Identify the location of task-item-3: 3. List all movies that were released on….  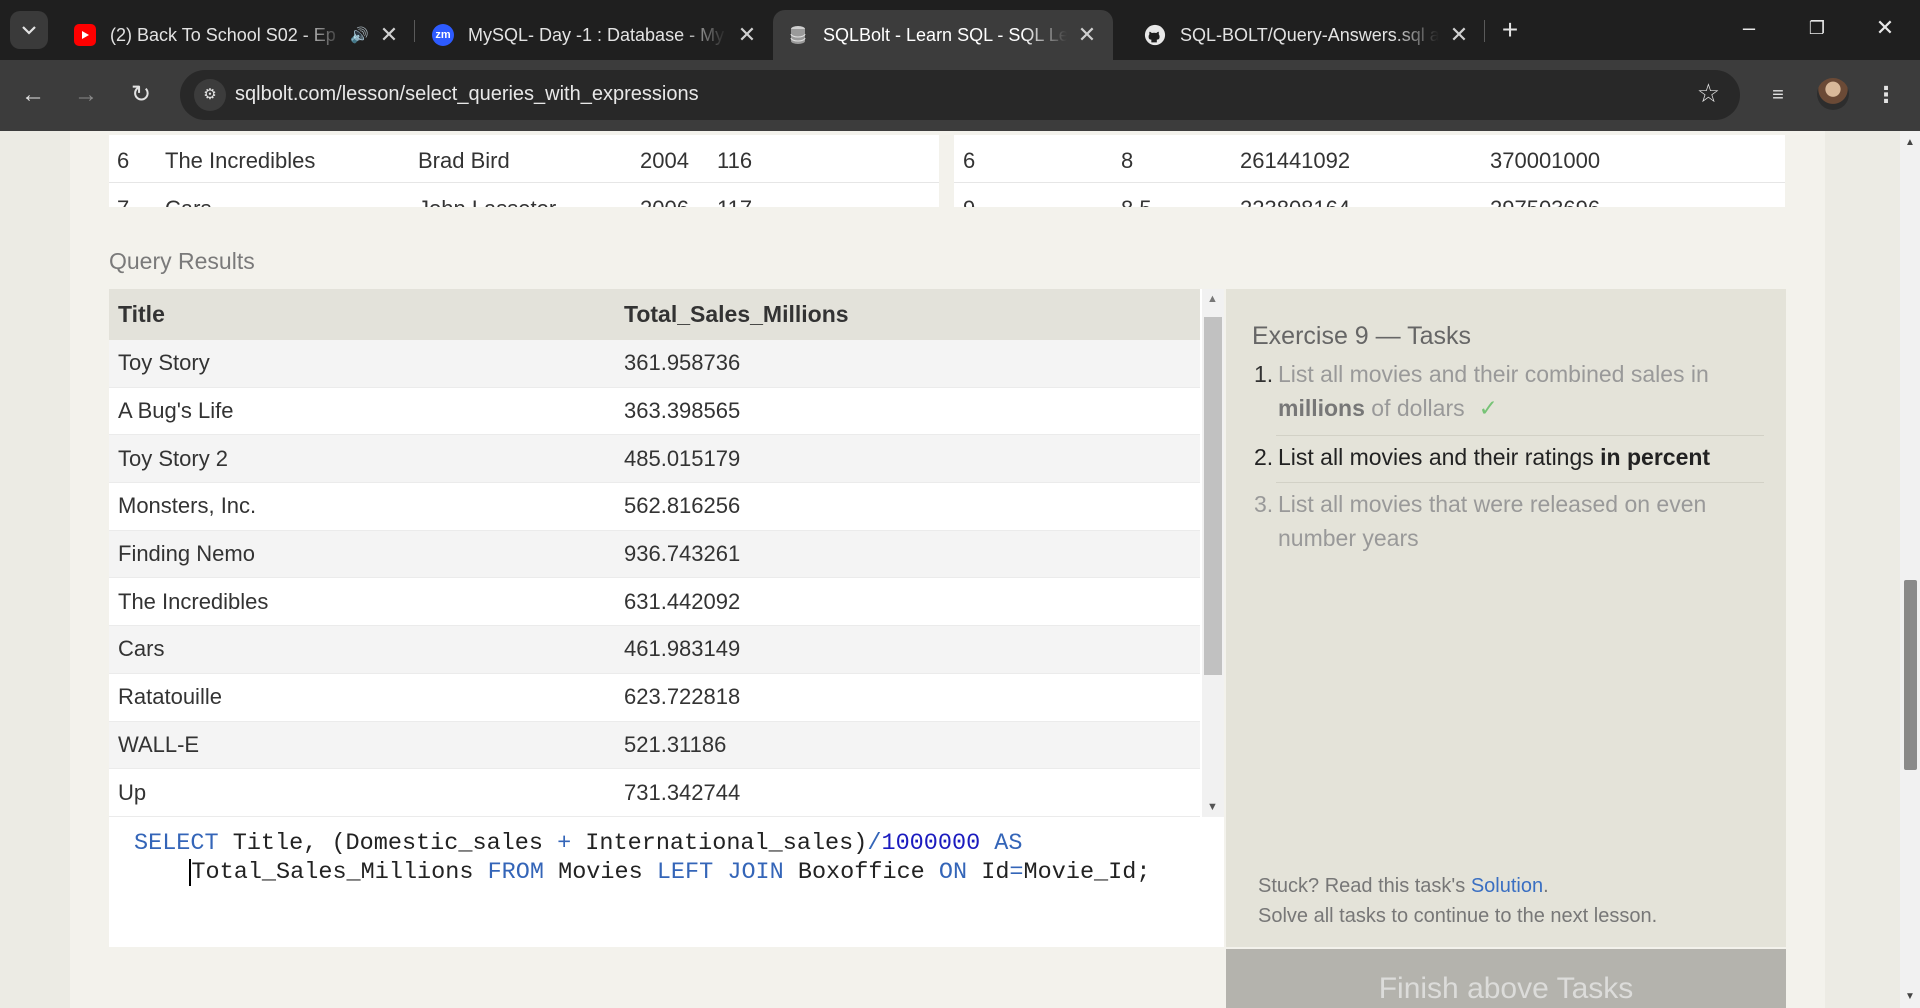
(1480, 521).